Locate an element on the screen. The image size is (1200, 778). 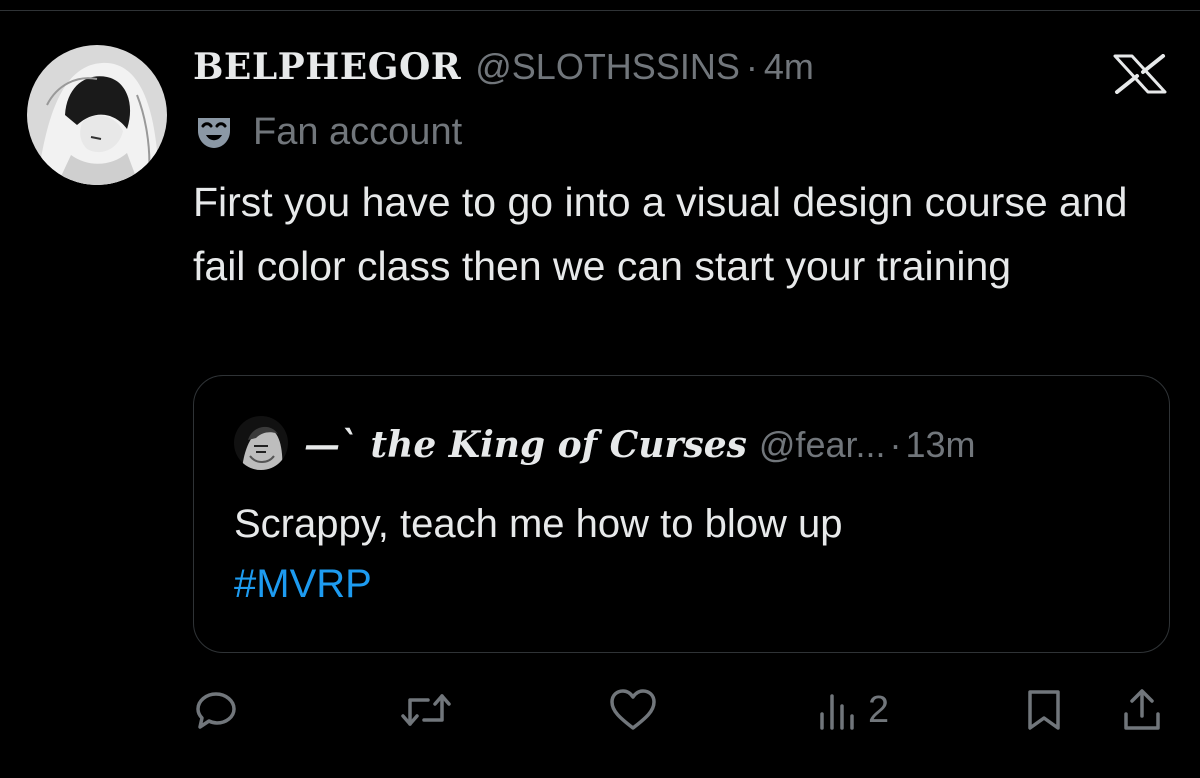
author-handle: @SLOTHSSINS is located at coordinates (607, 67).